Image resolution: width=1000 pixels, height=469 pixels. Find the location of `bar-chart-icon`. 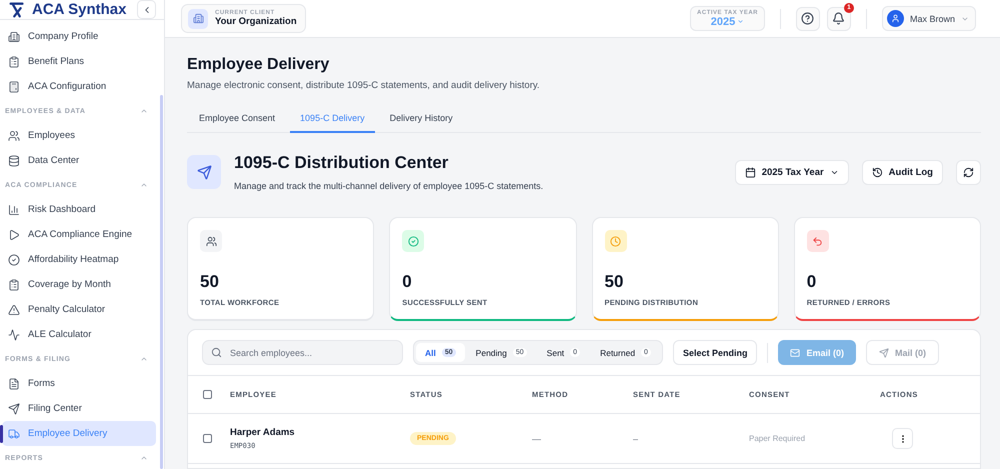

bar-chart-icon is located at coordinates (14, 210).